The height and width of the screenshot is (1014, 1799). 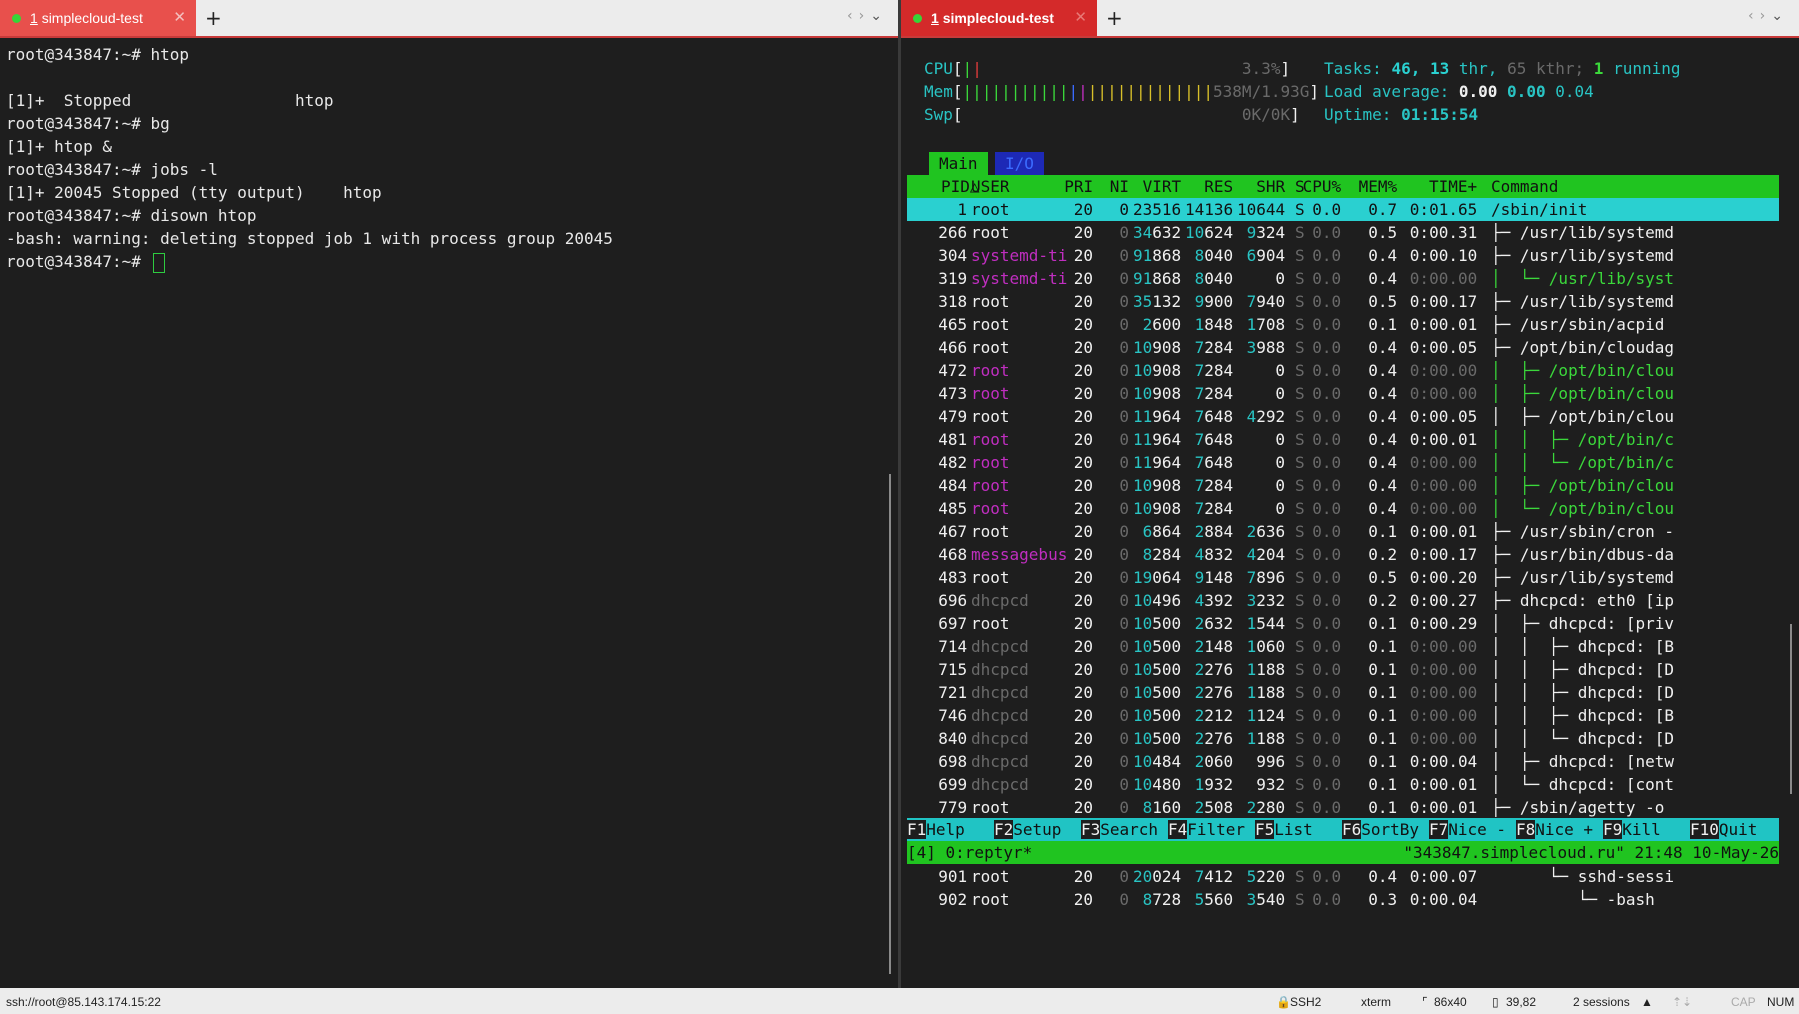 What do you see at coordinates (1027, 829) in the screenshot?
I see `fkey-setup: F2Setup` at bounding box center [1027, 829].